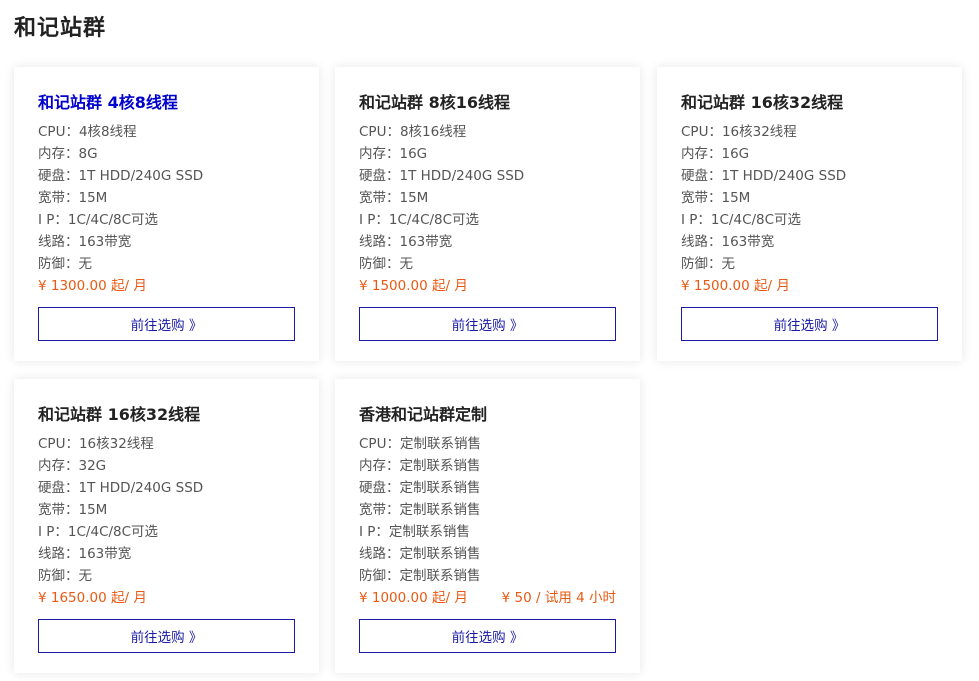  Describe the element at coordinates (420, 554) in the screenshot. I see `spec-line: 线路：定制联系销售` at that location.